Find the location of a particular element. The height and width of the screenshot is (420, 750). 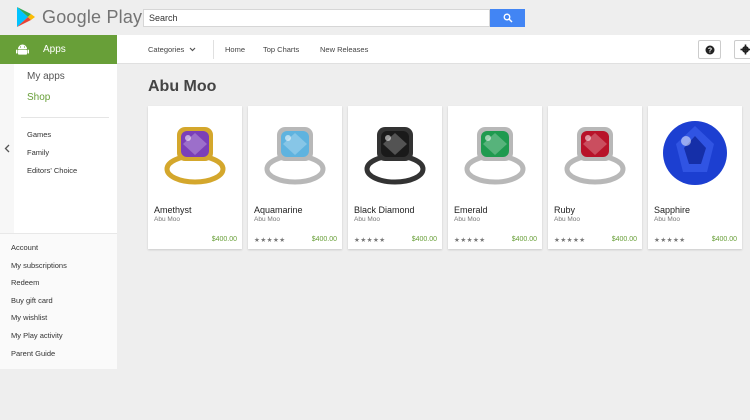

app-title: Sapphire is located at coordinates (672, 210).